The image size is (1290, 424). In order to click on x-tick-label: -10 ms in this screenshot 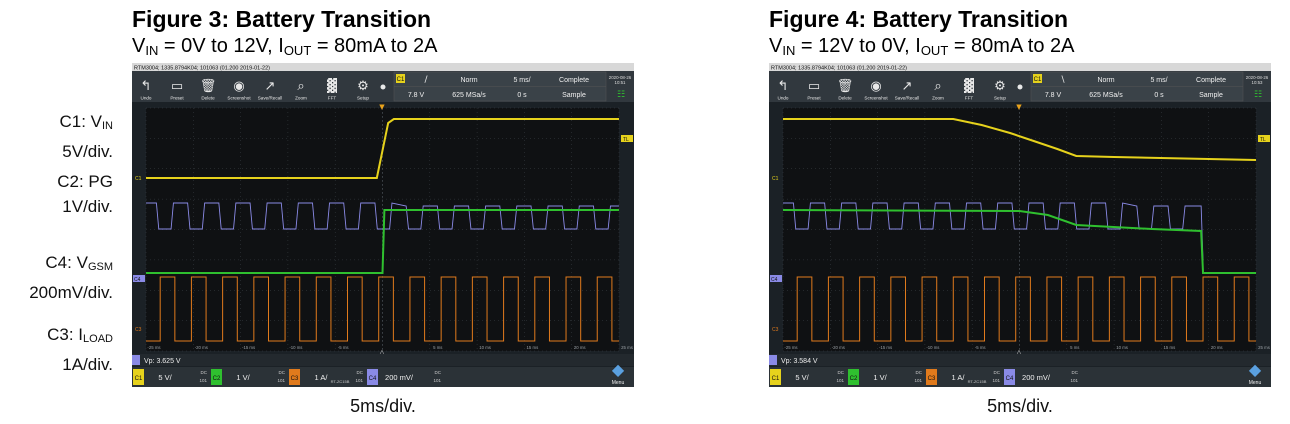, I will do `click(932, 347)`.